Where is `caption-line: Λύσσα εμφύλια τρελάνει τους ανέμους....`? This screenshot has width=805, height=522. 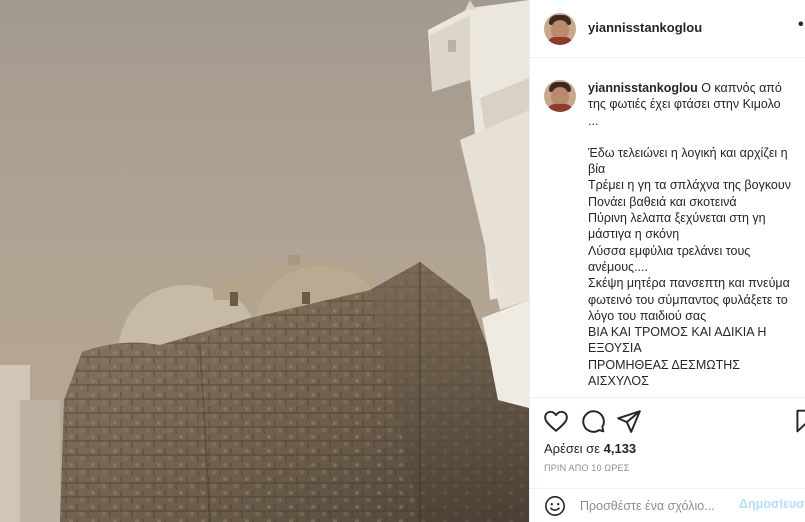
caption-line: Λύσσα εμφύλια τρελάνει τους ανέμους.... is located at coordinates (669, 258).